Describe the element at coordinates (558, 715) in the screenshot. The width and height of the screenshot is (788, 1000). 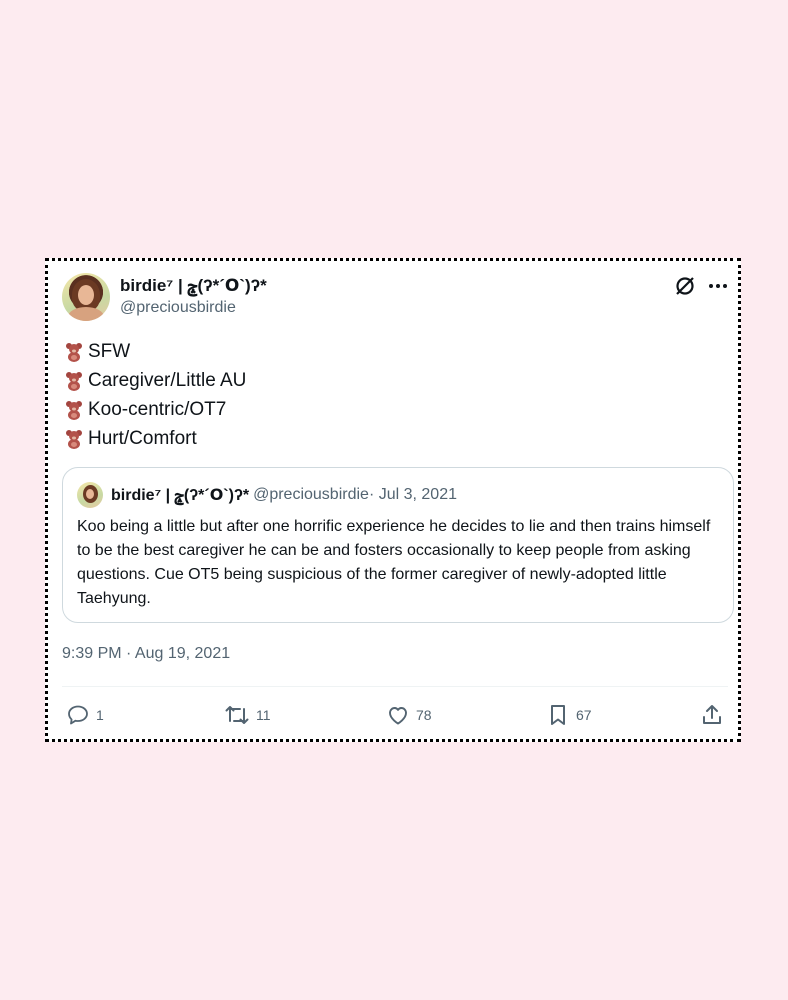
I see `bookmark-icon` at that location.